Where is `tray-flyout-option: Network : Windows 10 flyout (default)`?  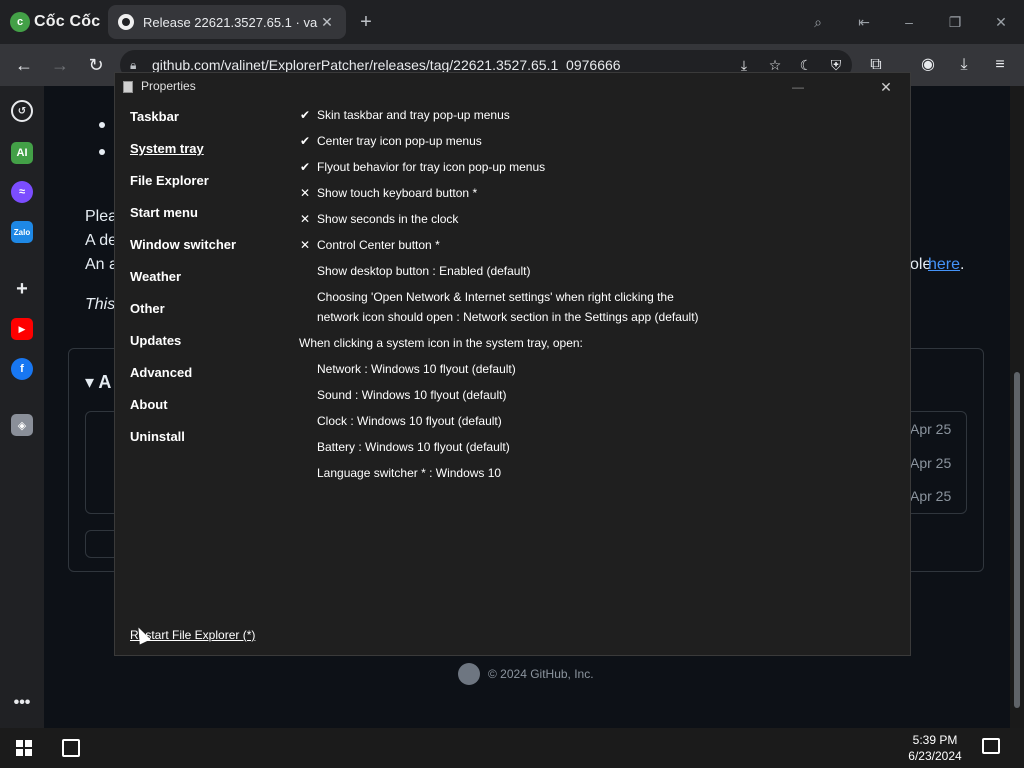
tray-flyout-option: Network : Windows 10 flyout (default) is located at coordinates (416, 369).